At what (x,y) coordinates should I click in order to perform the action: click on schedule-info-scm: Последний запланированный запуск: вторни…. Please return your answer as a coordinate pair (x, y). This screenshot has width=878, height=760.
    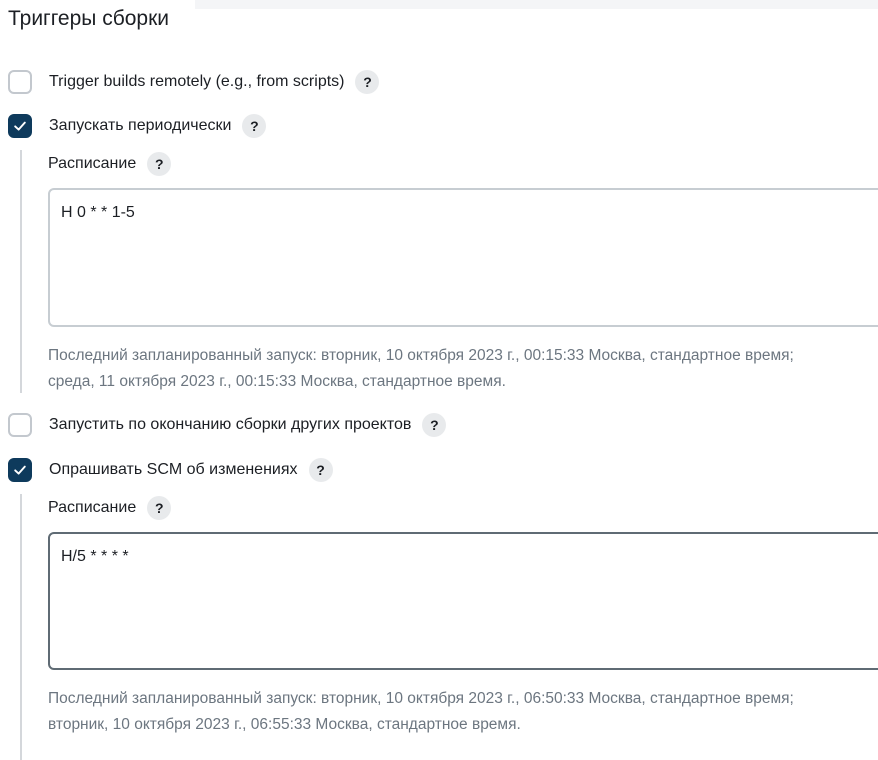
    Looking at the image, I should click on (463, 712).